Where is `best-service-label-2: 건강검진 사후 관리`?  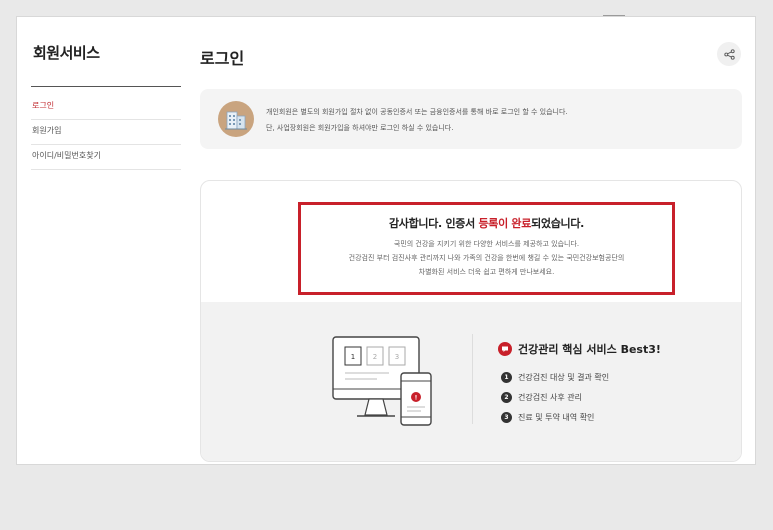
best-service-label-2: 건강검진 사후 관리 is located at coordinates (550, 397).